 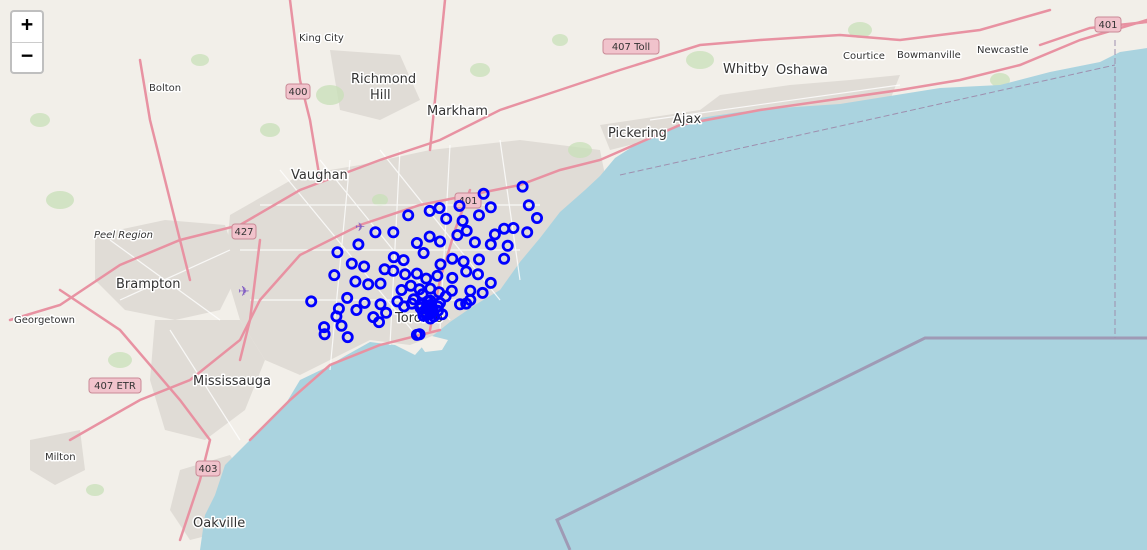 I want to click on svg-text: 407 ETR, so click(x=115, y=386).